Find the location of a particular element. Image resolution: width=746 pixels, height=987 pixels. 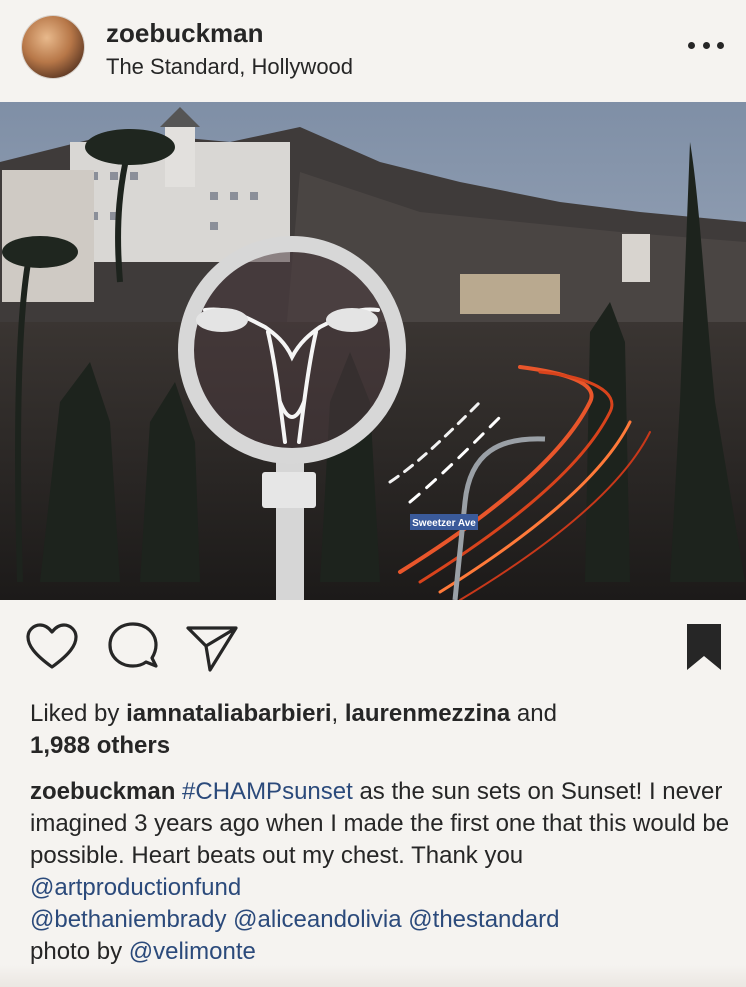

mention-link: @aliceandolivia is located at coordinates (317, 919).